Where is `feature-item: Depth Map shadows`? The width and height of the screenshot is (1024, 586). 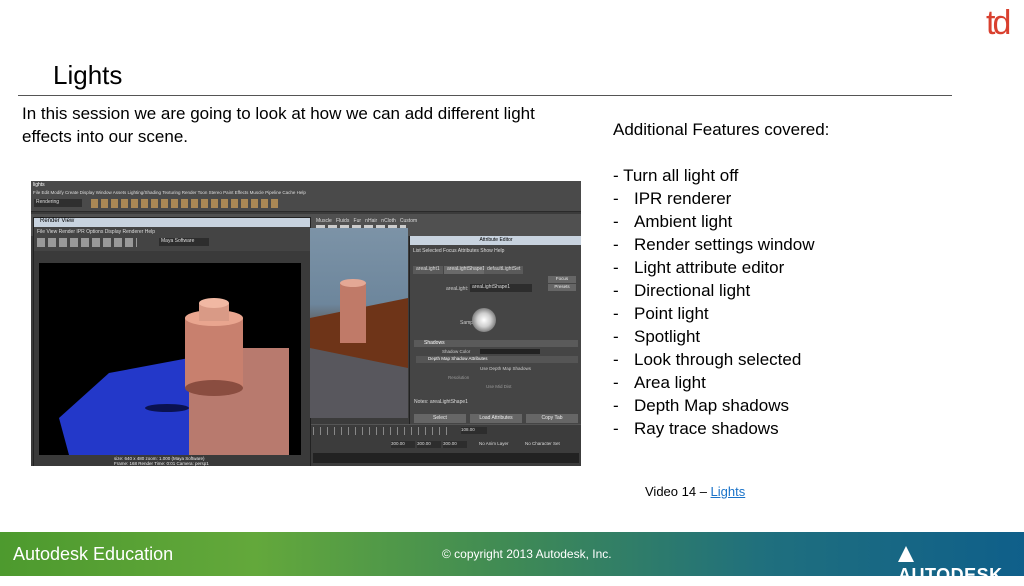 feature-item: Depth Map shadows is located at coordinates (711, 405).